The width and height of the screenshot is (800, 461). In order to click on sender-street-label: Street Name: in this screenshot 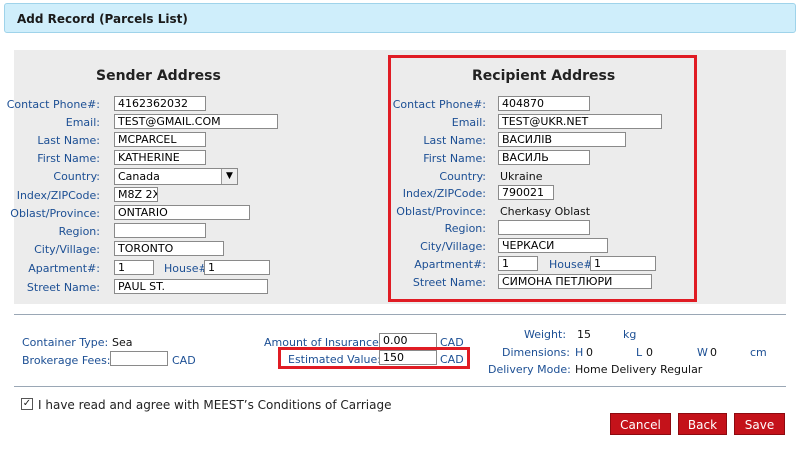, I will do `click(63, 287)`.